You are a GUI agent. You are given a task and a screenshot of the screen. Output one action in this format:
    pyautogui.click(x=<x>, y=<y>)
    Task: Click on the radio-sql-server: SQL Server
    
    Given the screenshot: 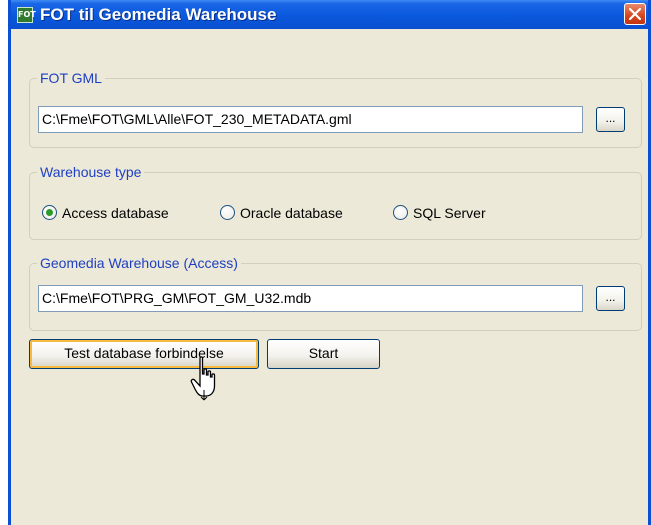 What is the action you would take?
    pyautogui.click(x=455, y=213)
    